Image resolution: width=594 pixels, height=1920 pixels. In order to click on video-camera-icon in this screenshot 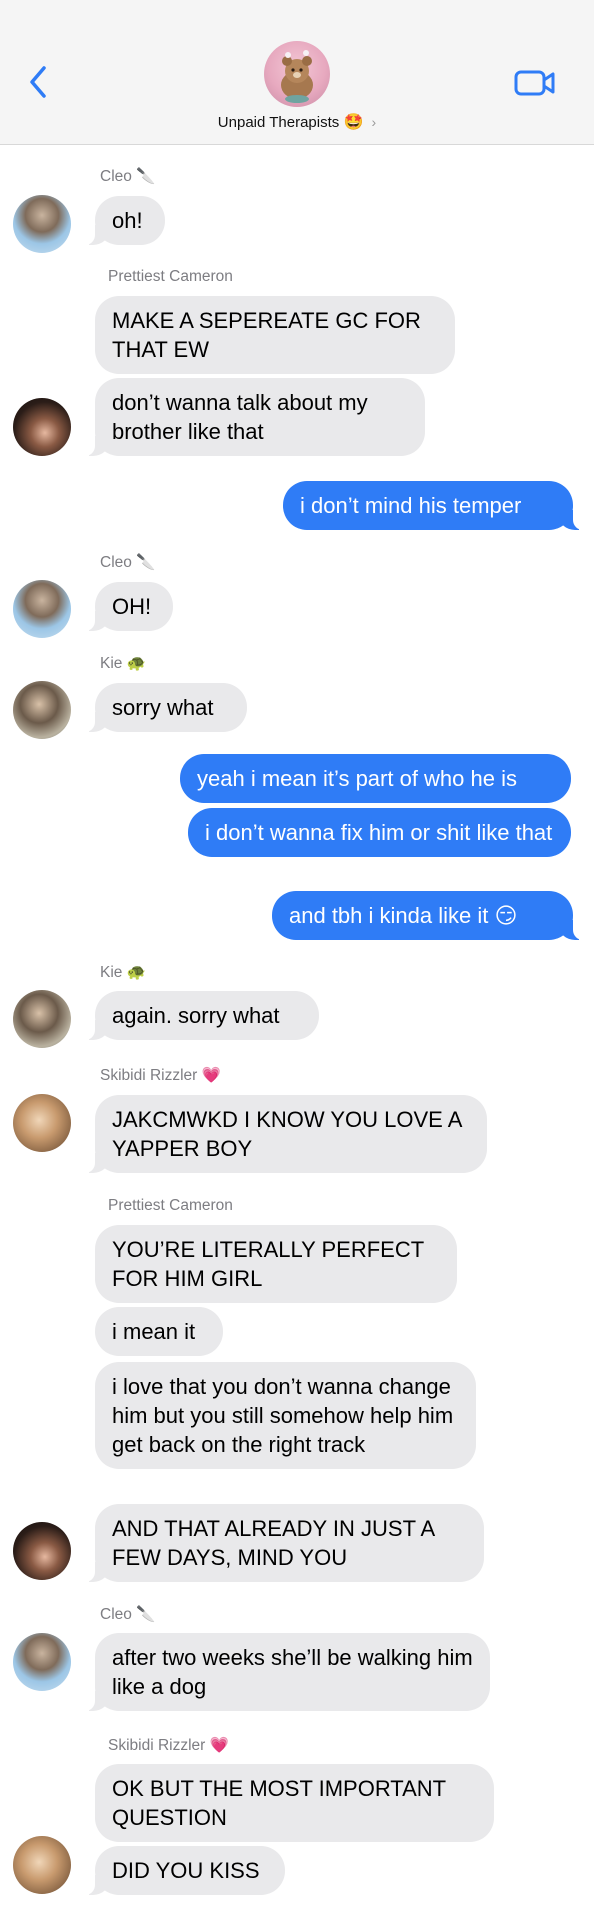, I will do `click(534, 83)`.